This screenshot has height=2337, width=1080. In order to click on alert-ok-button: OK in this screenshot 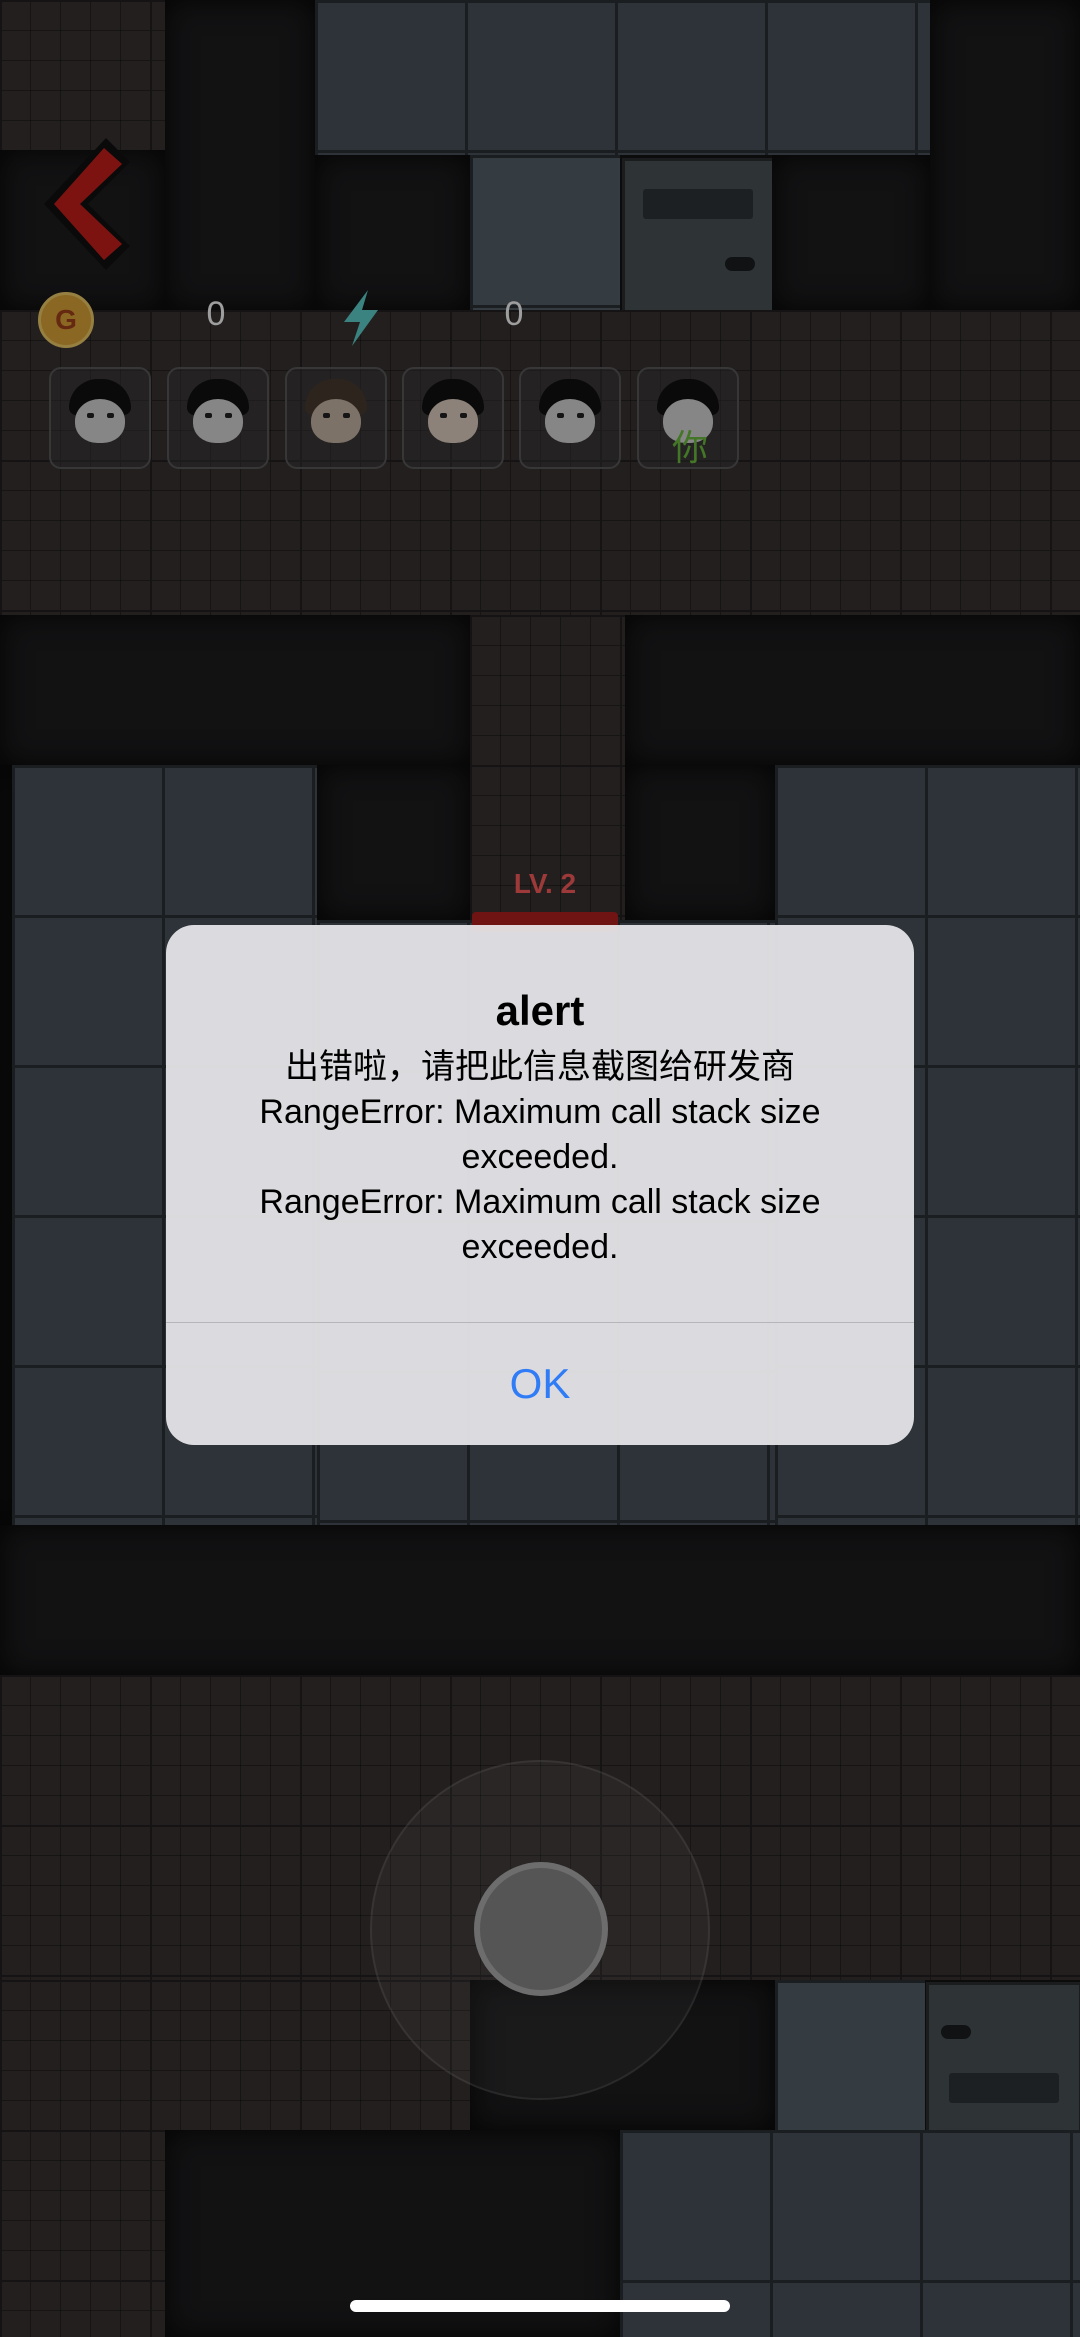, I will do `click(540, 1384)`.